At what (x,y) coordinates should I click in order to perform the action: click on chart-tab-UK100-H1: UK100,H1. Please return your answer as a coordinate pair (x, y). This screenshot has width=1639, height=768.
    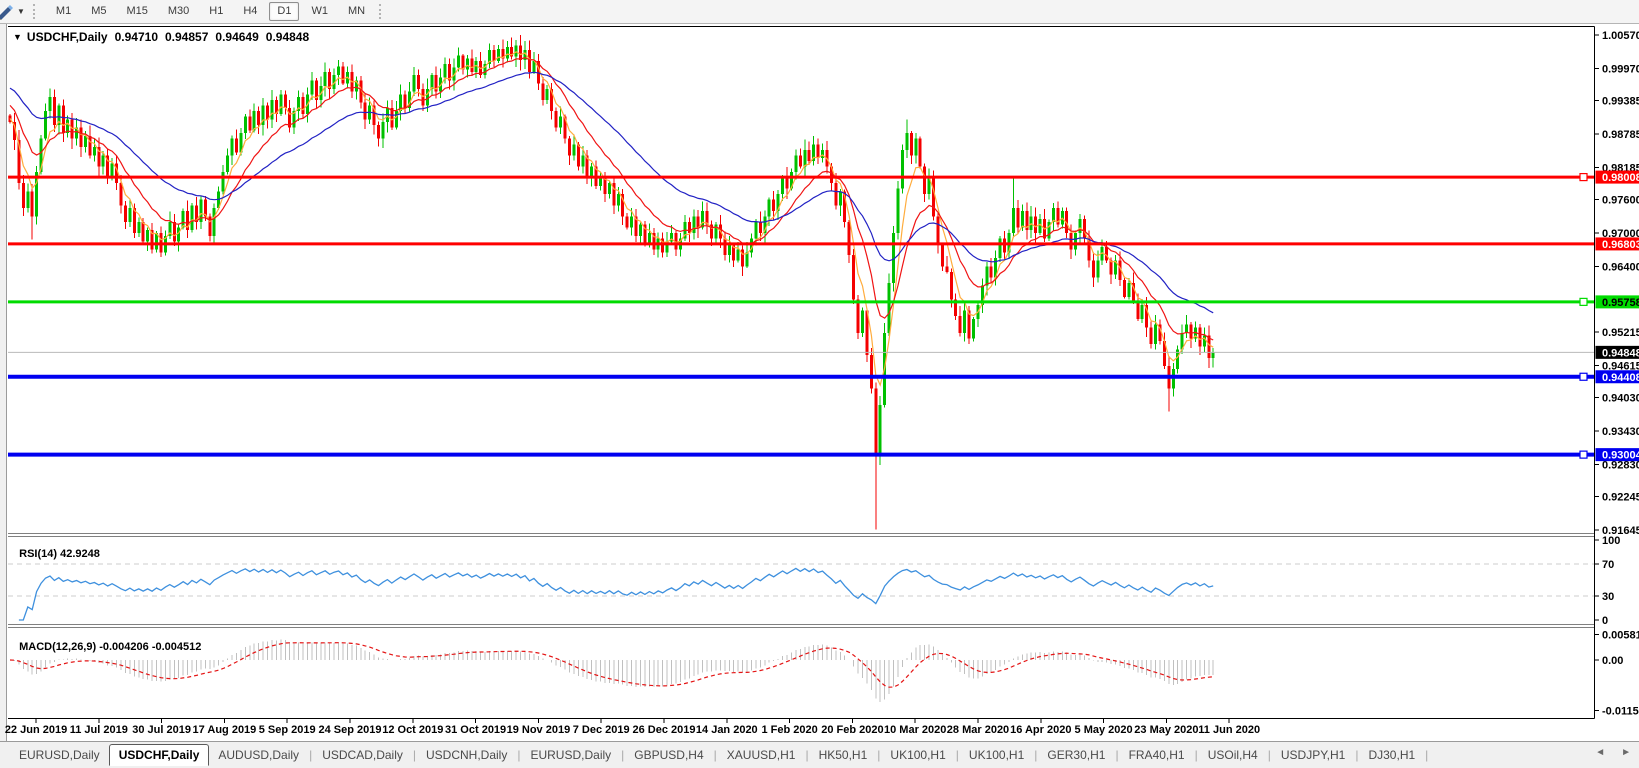
    Looking at the image, I should click on (996, 755).